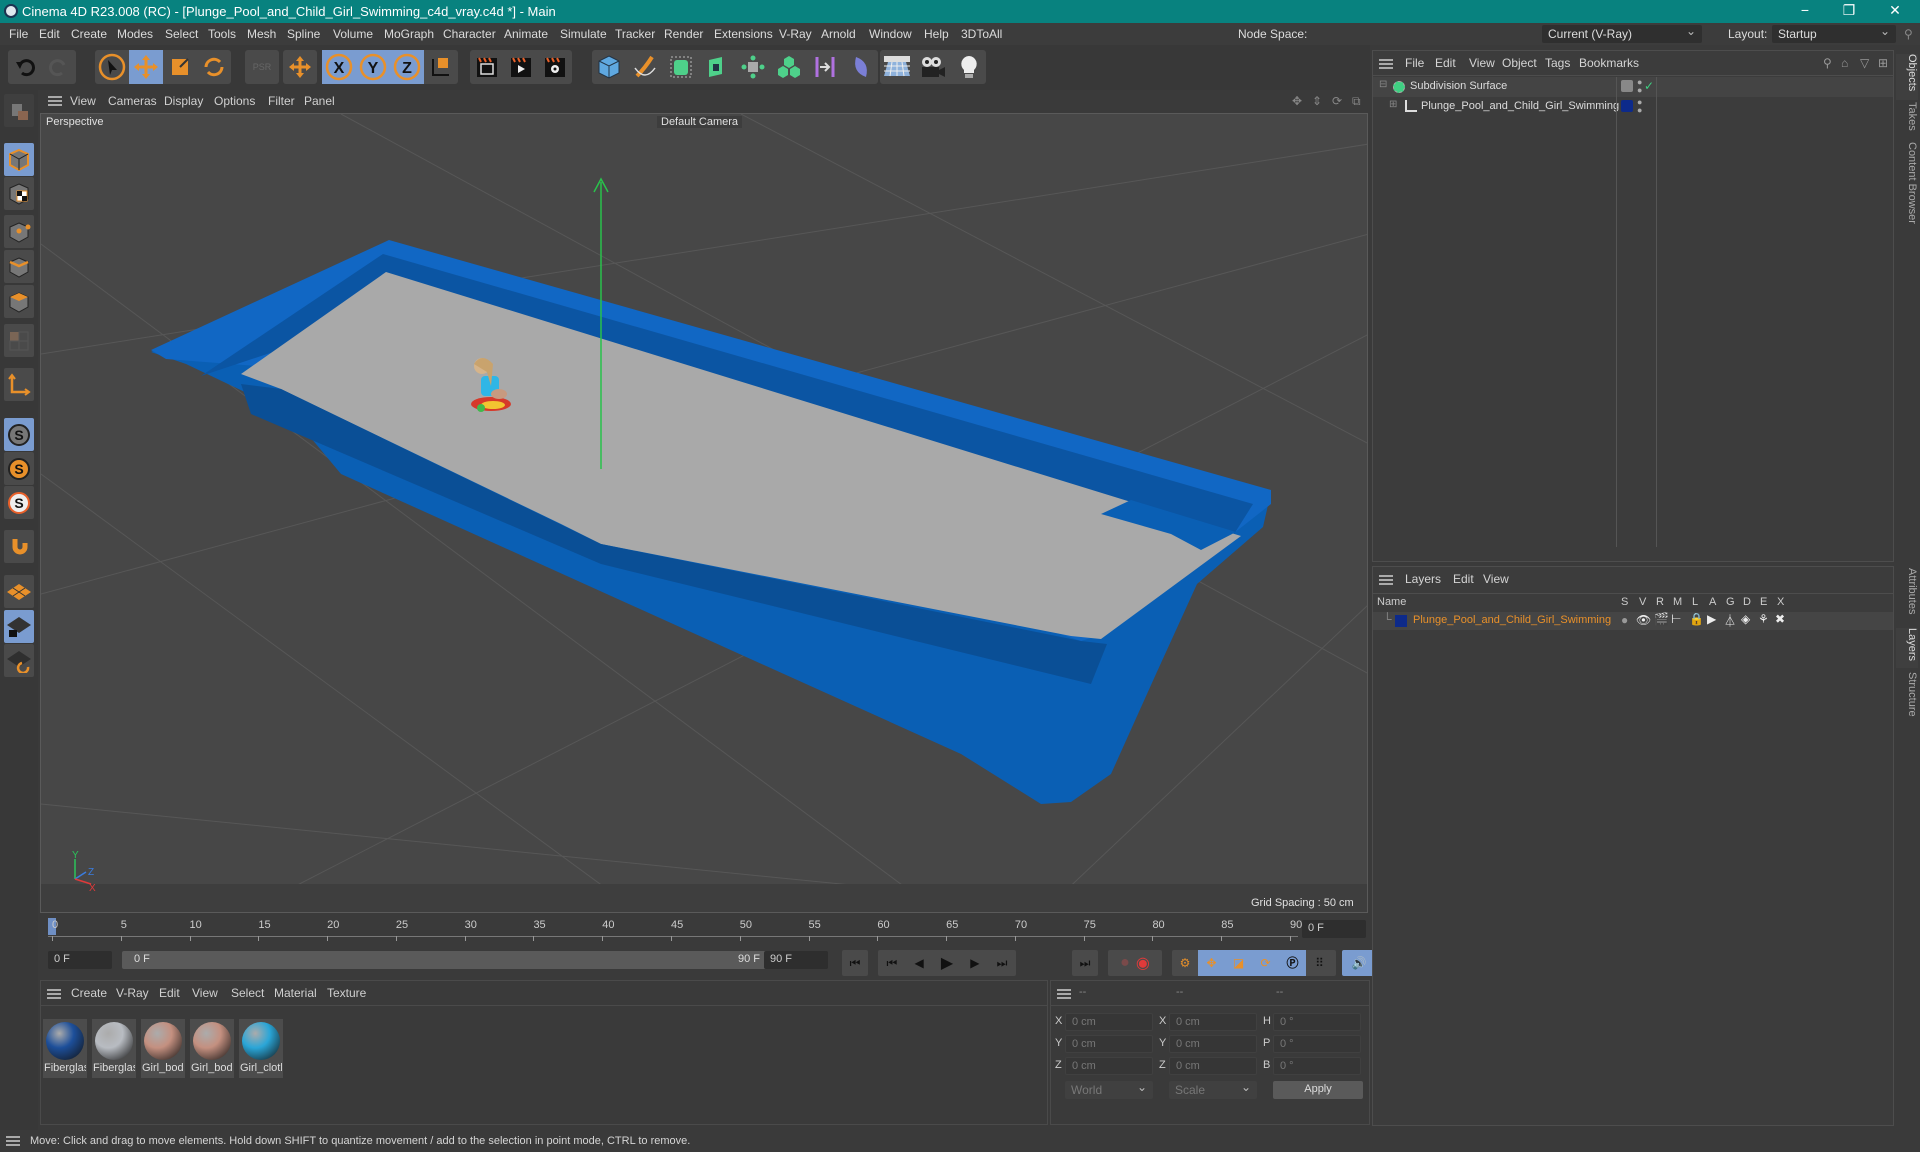 This screenshot has height=1152, width=1920. What do you see at coordinates (1907, 597) in the screenshot?
I see `tab-attributes: Attributes` at bounding box center [1907, 597].